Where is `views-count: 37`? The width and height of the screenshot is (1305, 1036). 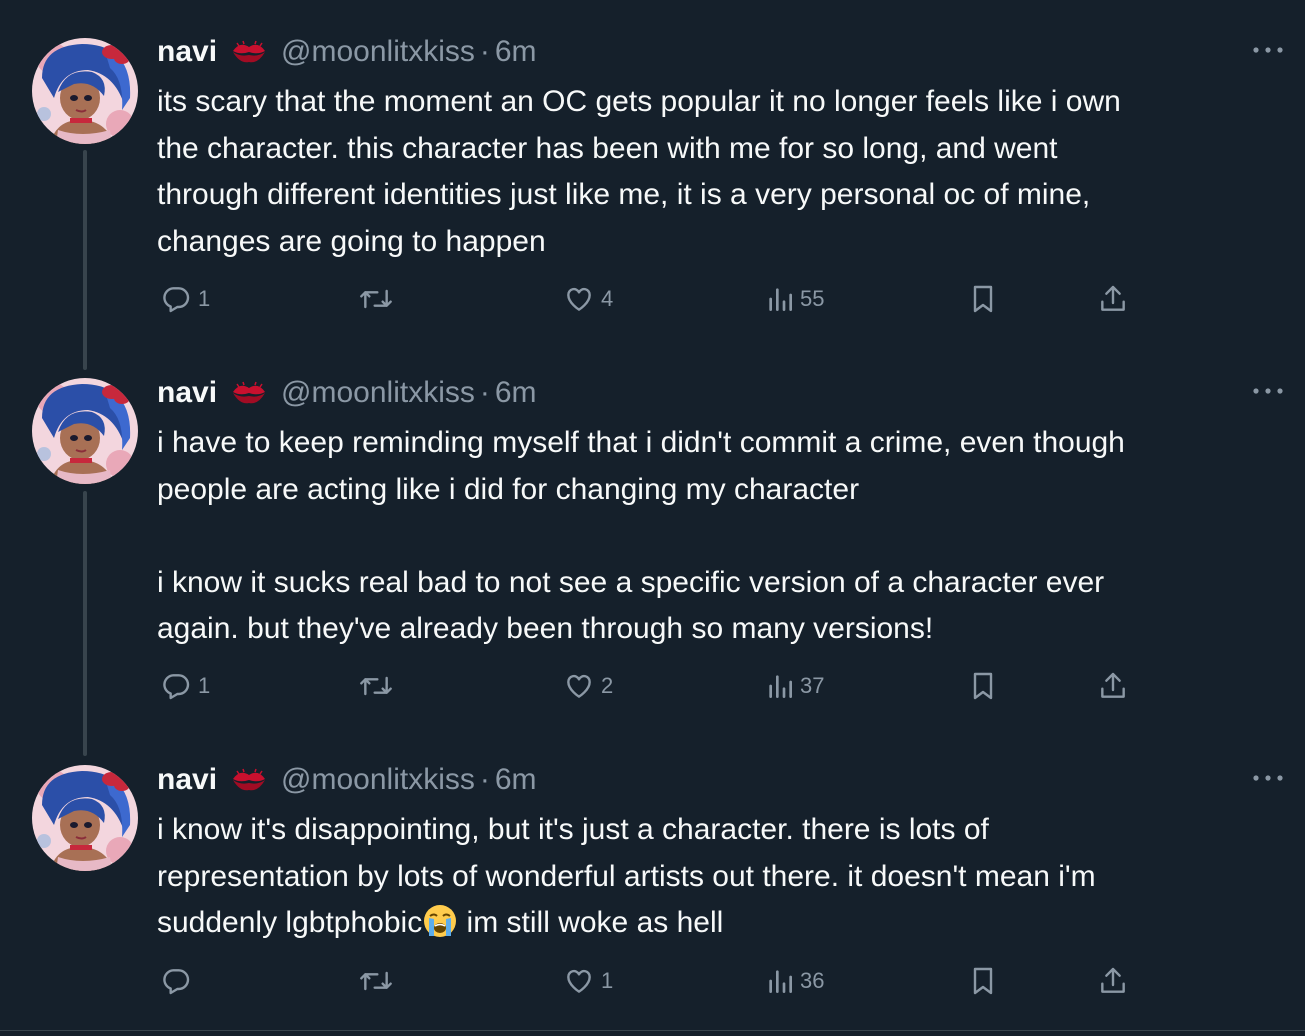
views-count: 37 is located at coordinates (812, 685).